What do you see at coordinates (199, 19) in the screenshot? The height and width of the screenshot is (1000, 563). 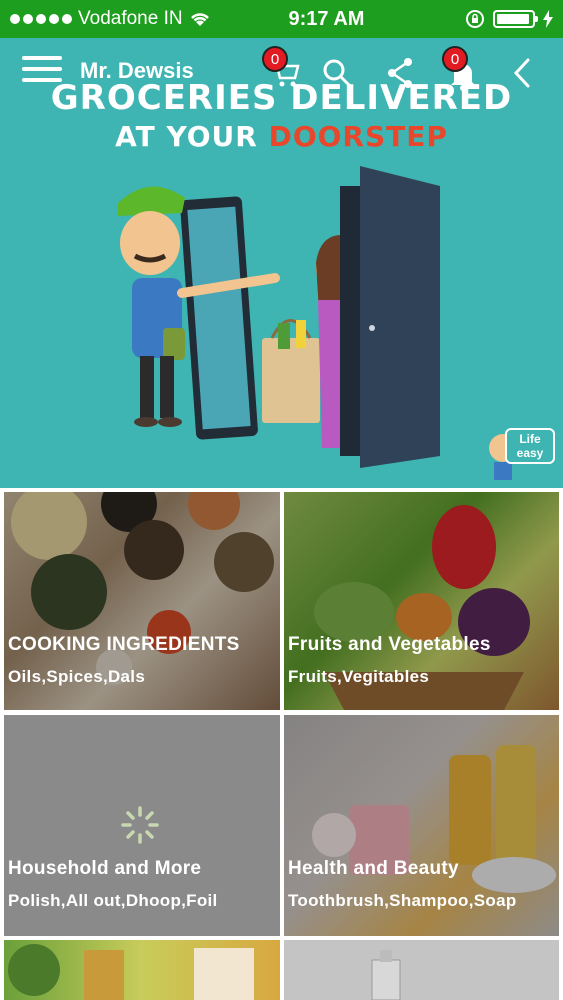 I see `wifi-icon` at bounding box center [199, 19].